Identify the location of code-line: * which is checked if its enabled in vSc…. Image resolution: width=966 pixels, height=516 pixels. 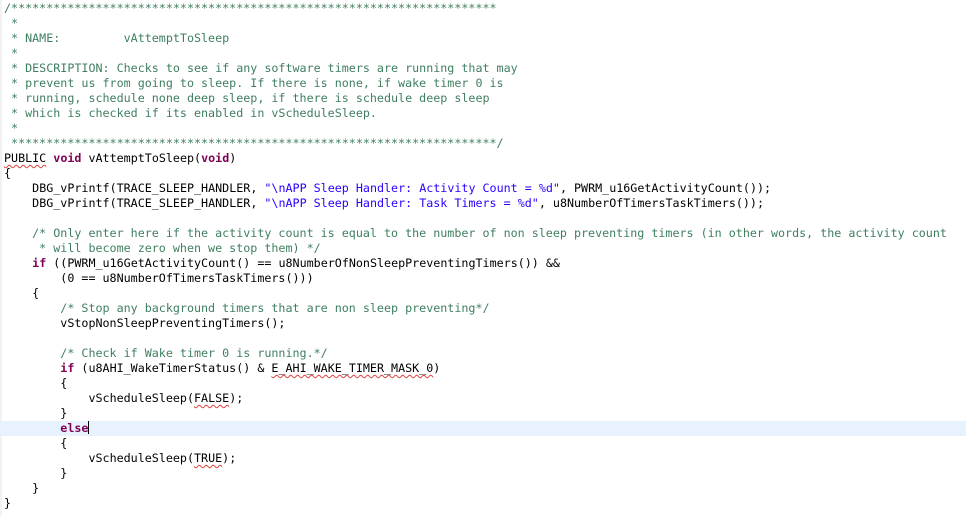
(485, 113).